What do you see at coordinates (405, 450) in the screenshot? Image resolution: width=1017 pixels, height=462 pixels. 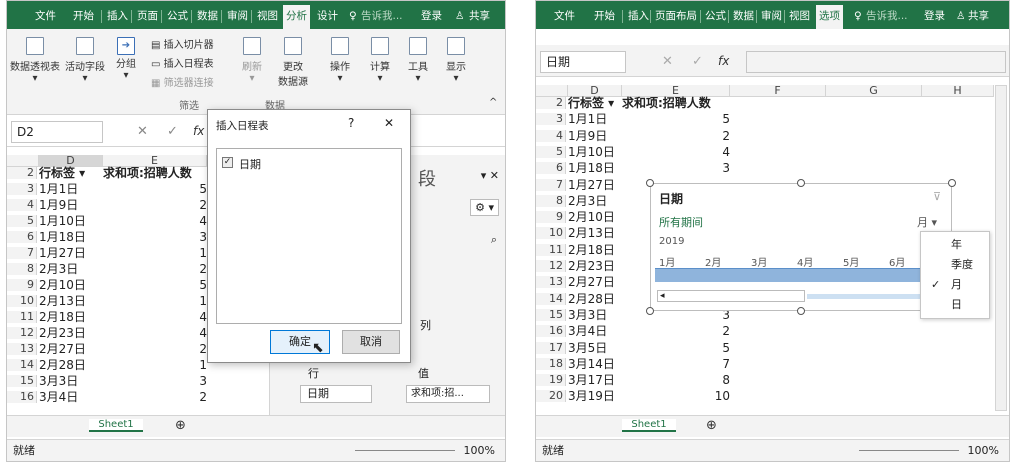 I see `zoom-slider` at bounding box center [405, 450].